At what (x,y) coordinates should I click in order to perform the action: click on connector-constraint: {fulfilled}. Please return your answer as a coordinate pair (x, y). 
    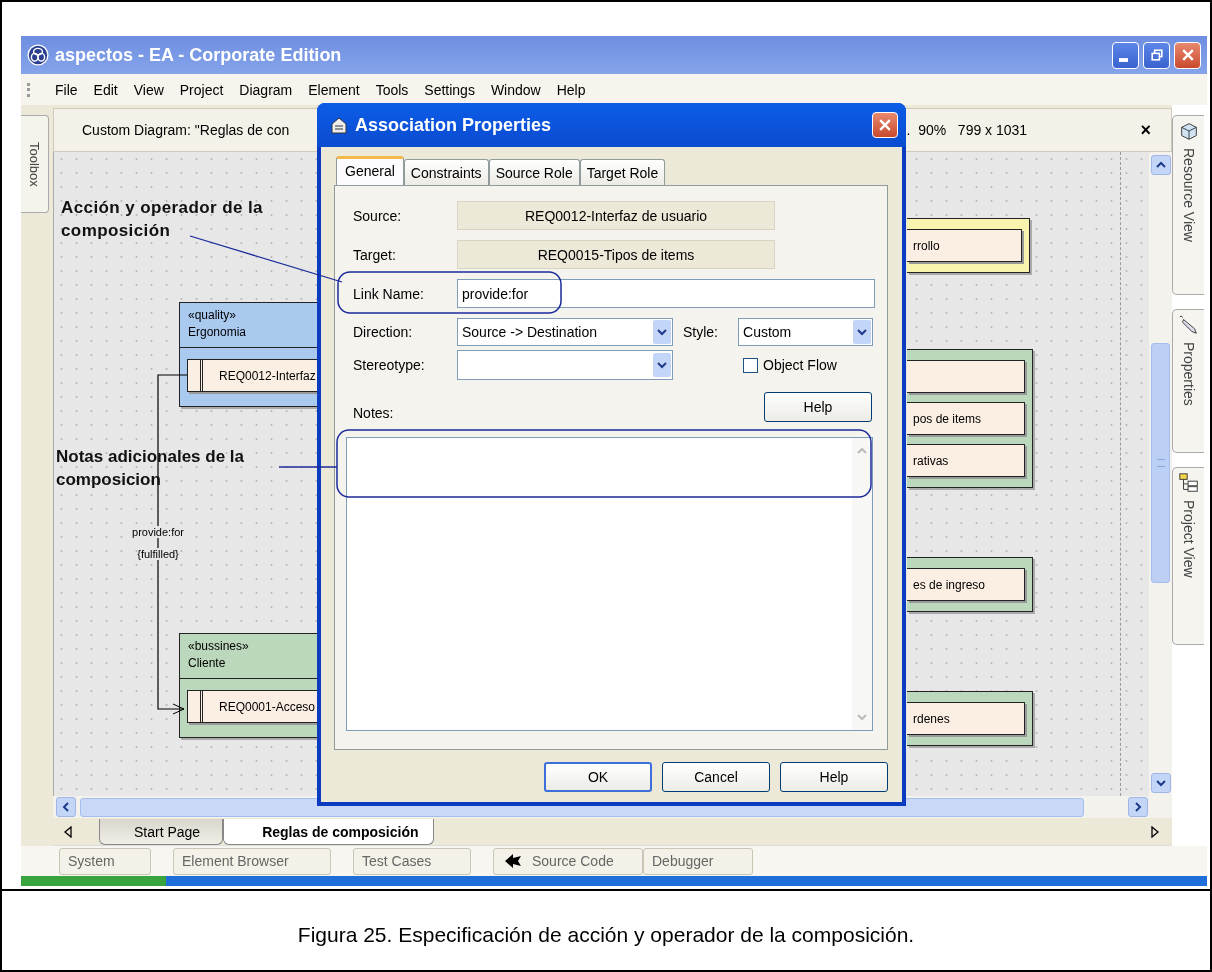
    Looking at the image, I should click on (158, 554).